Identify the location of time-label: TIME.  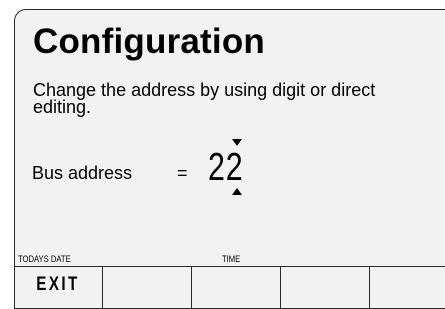
(231, 259).